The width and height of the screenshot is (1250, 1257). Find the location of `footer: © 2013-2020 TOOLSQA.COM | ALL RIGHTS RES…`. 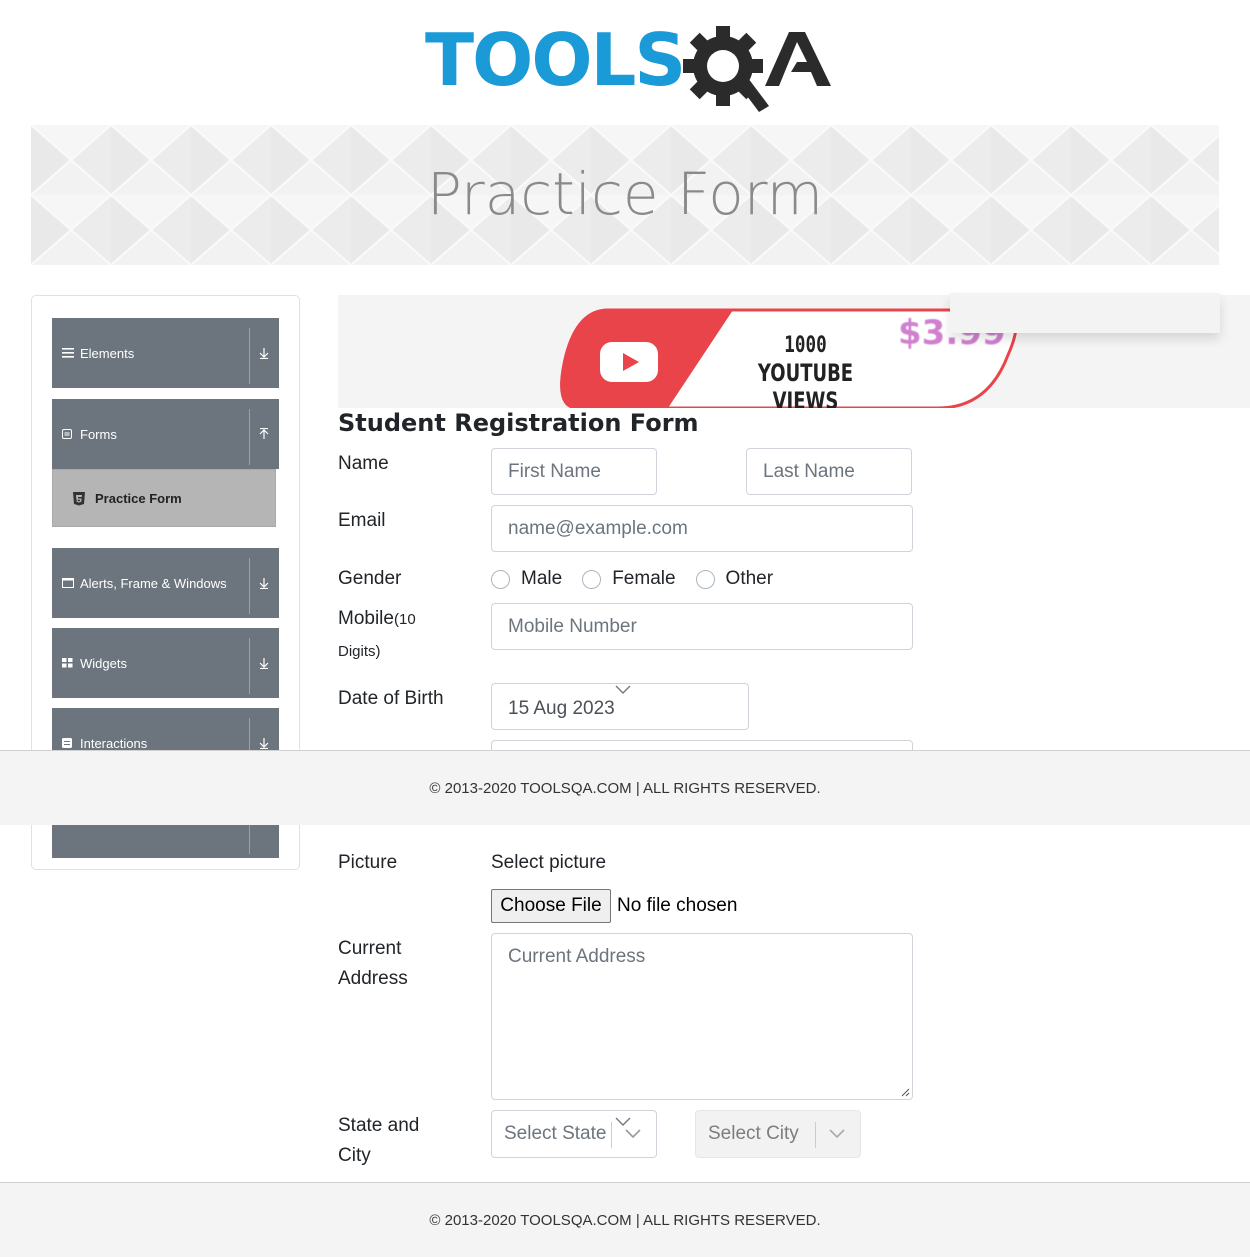

footer: © 2013-2020 TOOLSQA.COM | ALL RIGHTS RES… is located at coordinates (625, 1219).